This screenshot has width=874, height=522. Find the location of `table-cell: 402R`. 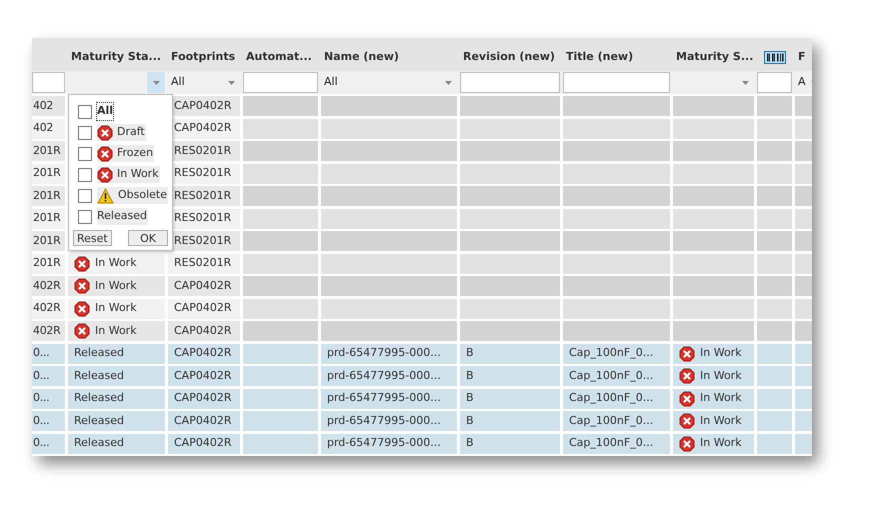

table-cell: 402R is located at coordinates (48, 286).